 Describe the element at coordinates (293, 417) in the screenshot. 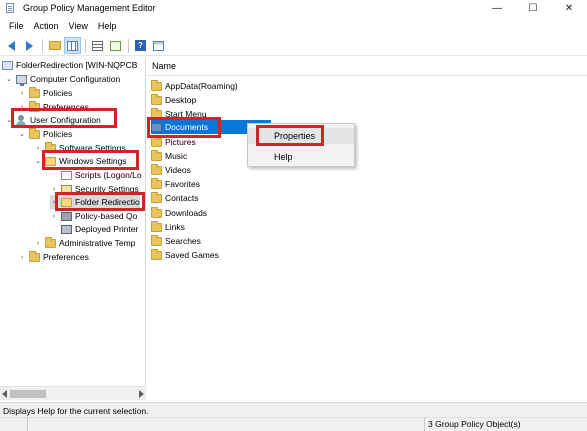

I see `status-divider-line` at that location.